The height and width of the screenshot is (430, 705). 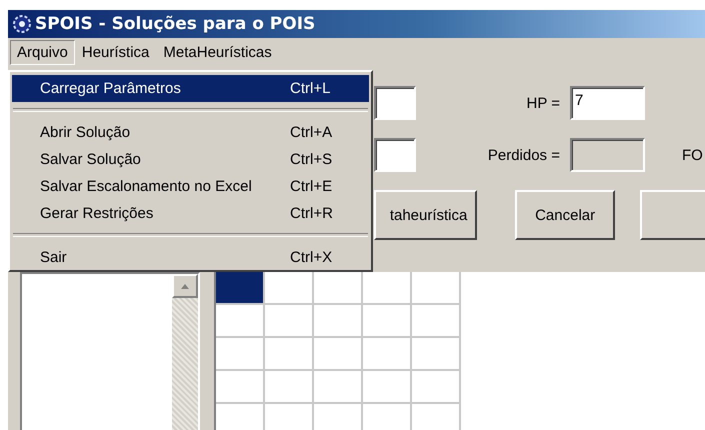 What do you see at coordinates (426, 215) in the screenshot?
I see `button: taheurística` at bounding box center [426, 215].